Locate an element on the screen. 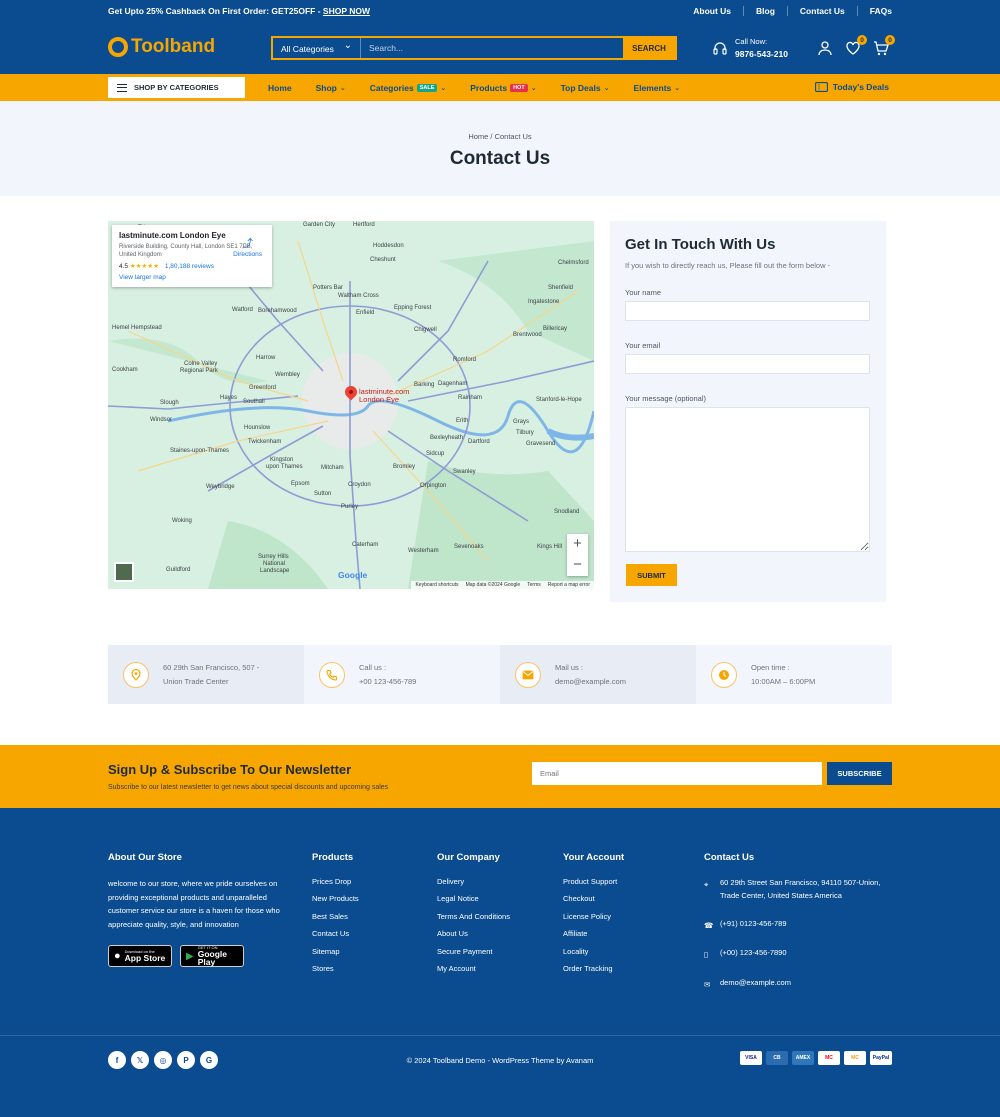 This screenshot has width=1000, height=1117. svg-text: Tilbury is located at coordinates (525, 433).